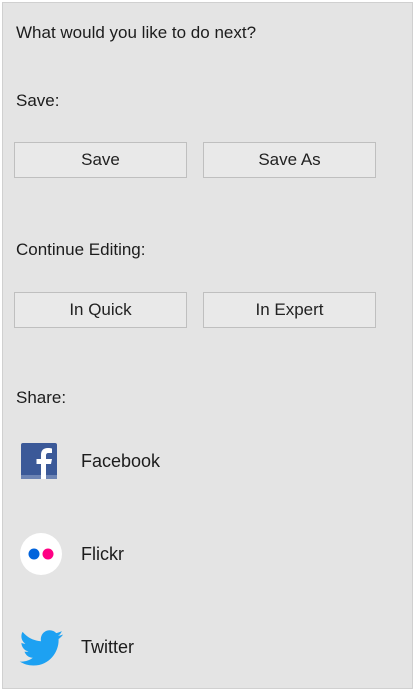 Image resolution: width=417 pixels, height=693 pixels. I want to click on continue-editing-heading: Continue Editing:, so click(81, 249).